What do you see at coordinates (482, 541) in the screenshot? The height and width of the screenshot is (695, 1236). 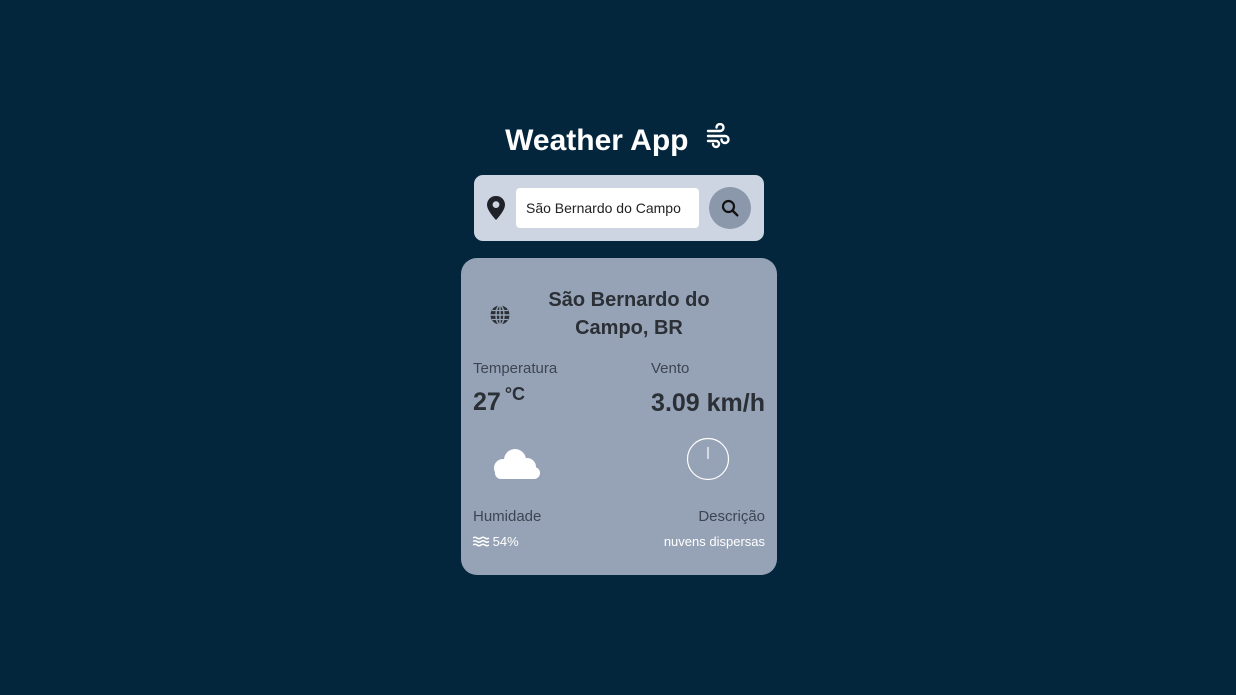 I see `water-icon` at bounding box center [482, 541].